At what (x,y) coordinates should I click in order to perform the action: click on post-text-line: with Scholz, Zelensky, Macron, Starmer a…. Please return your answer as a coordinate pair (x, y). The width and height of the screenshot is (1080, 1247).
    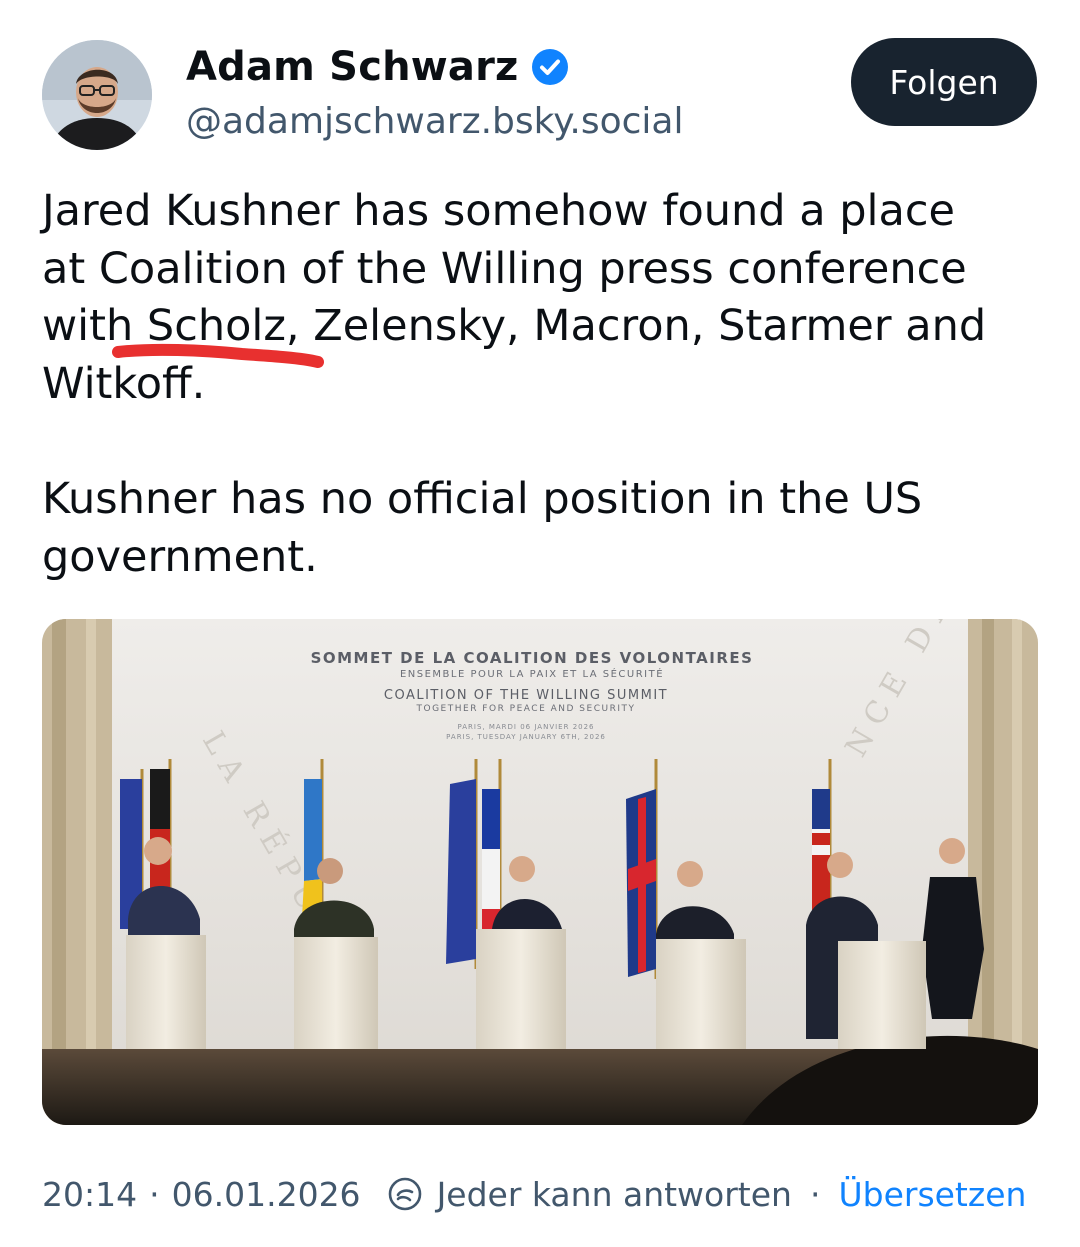
    Looking at the image, I should click on (514, 326).